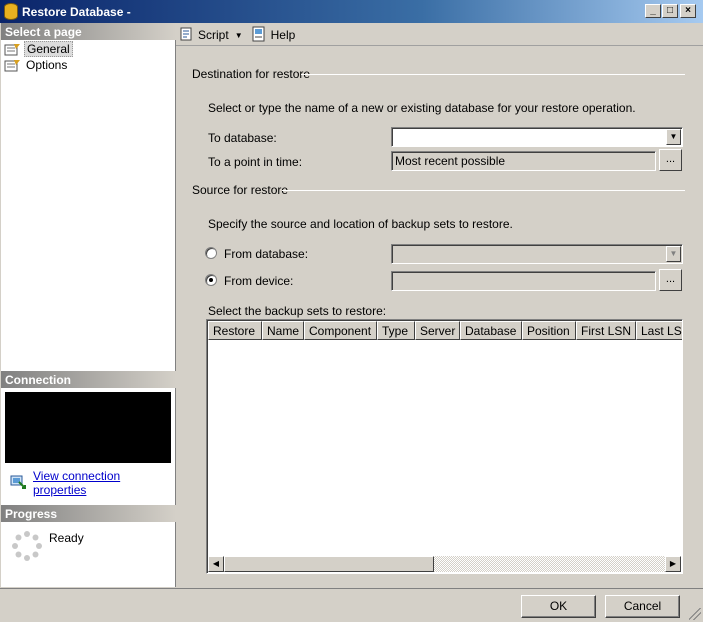 The width and height of the screenshot is (703, 622). I want to click on from-database-combo: ▼, so click(537, 254).